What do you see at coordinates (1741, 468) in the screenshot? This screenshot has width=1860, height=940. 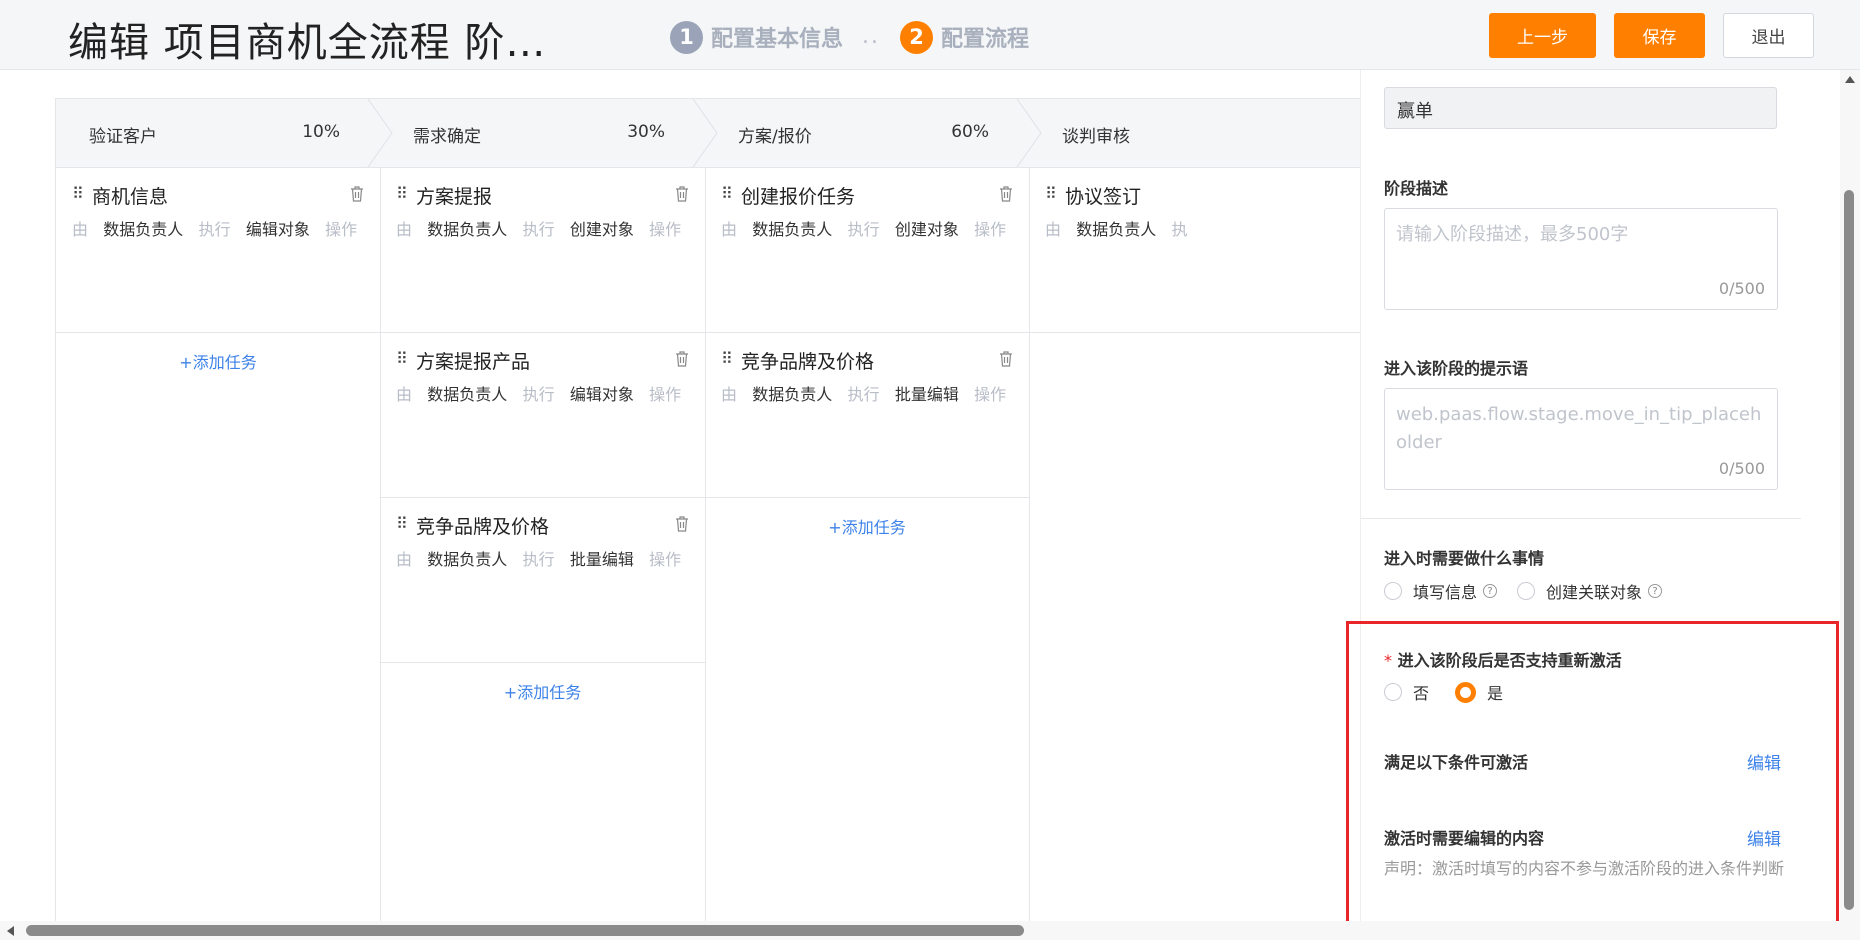 I see `tip-char-count: 0/500` at bounding box center [1741, 468].